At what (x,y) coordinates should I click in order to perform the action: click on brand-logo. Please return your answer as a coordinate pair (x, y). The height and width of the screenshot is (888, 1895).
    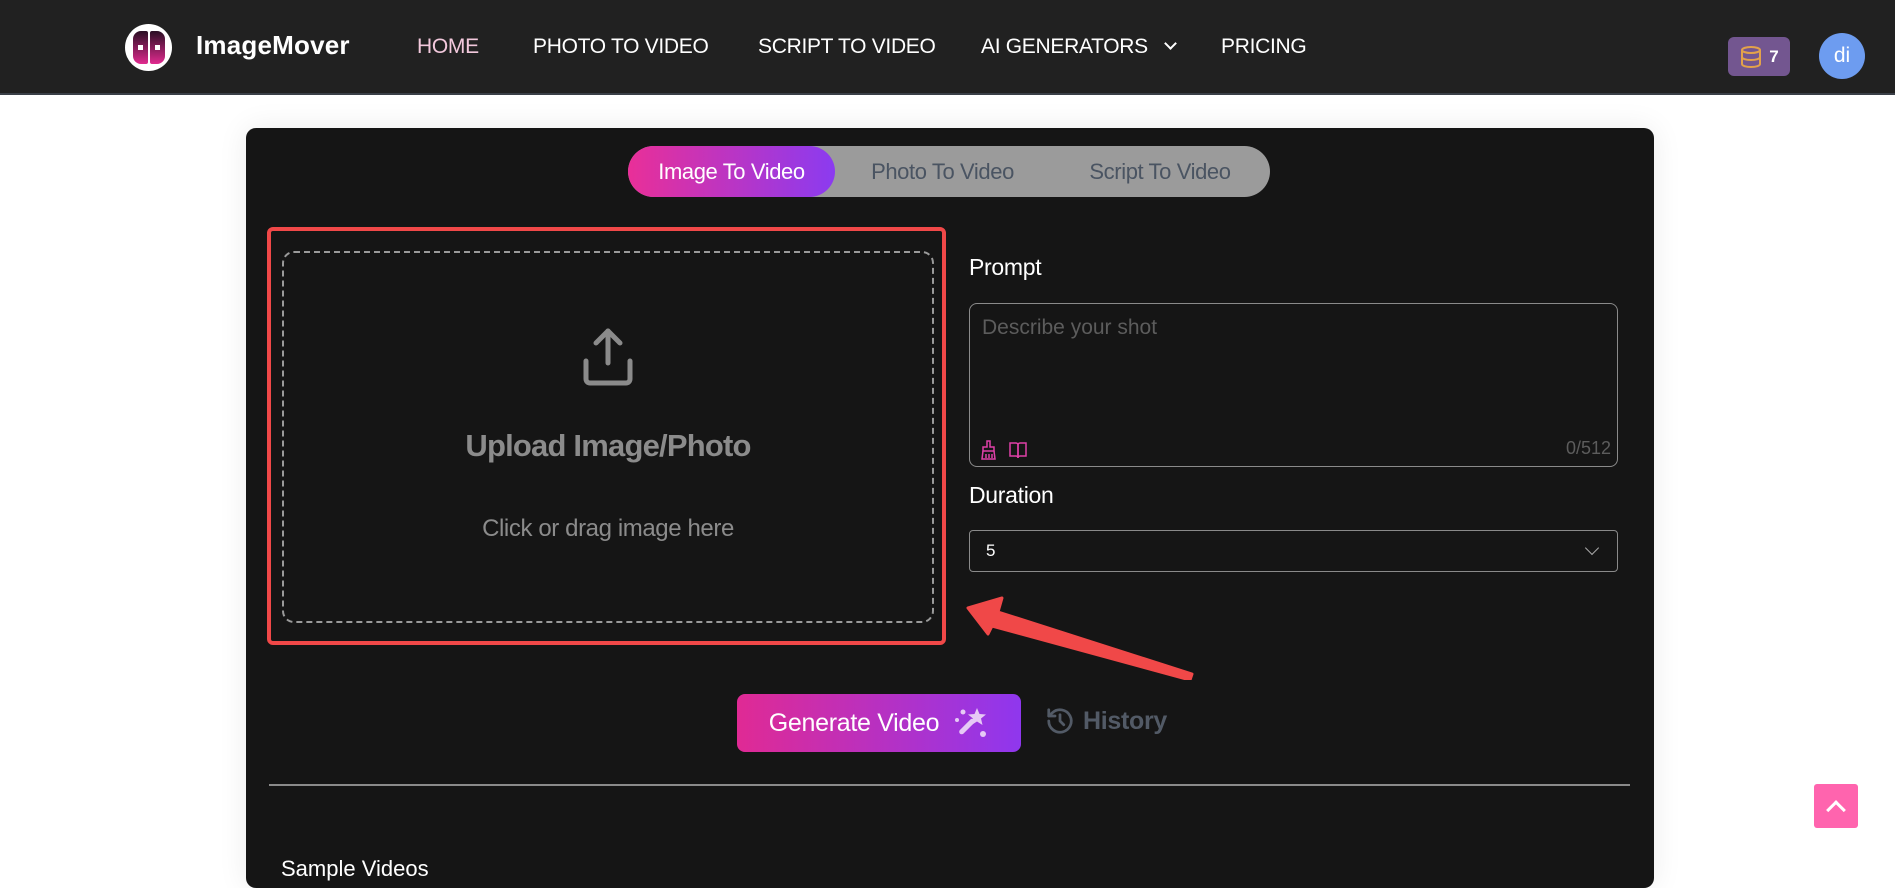
    Looking at the image, I should click on (148, 47).